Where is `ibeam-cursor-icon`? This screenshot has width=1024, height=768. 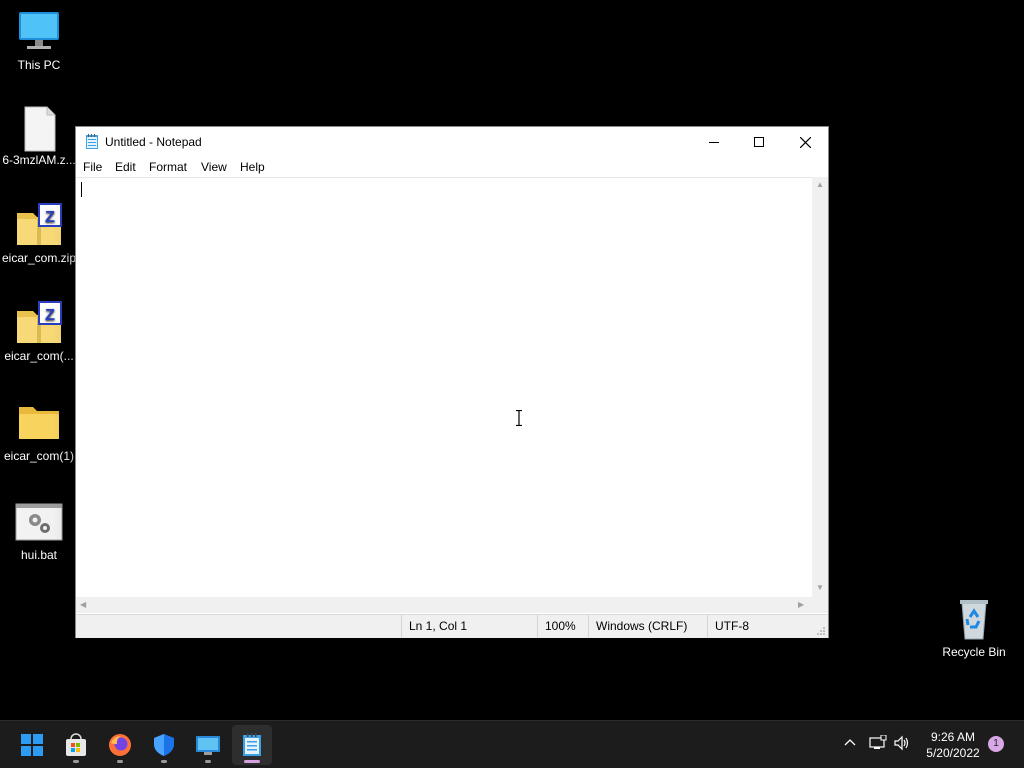 ibeam-cursor-icon is located at coordinates (519, 418).